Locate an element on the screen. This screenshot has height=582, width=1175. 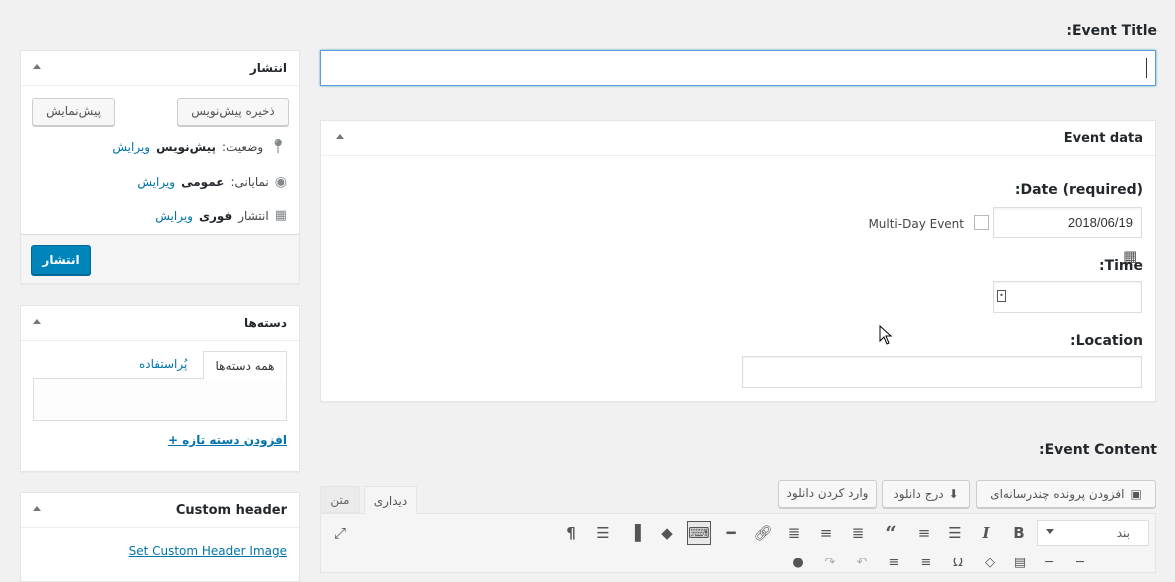
media-icon: ▣ is located at coordinates (1136, 494).